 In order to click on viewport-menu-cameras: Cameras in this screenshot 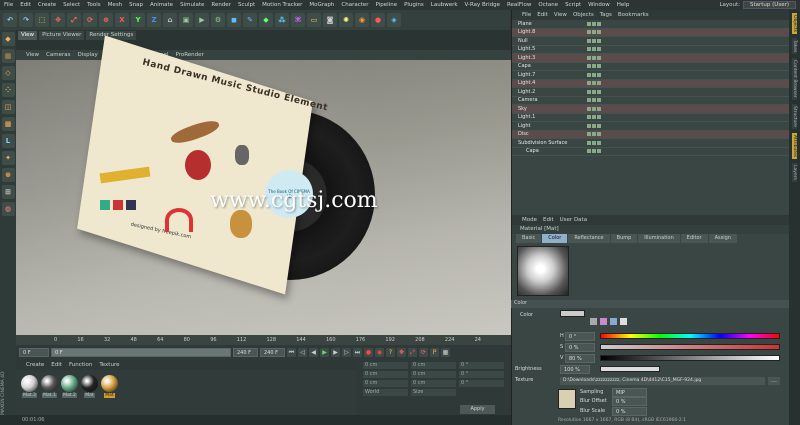, I will do `click(58, 55)`.